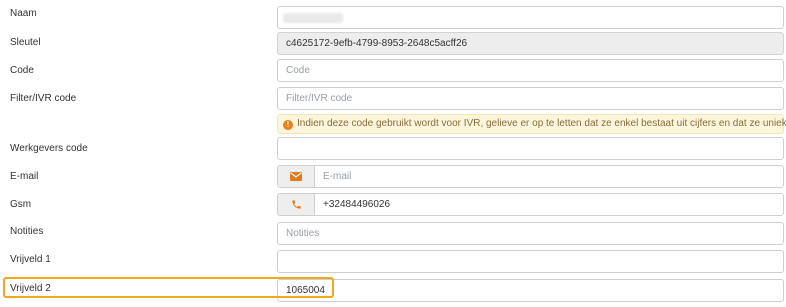 The height and width of the screenshot is (307, 786). I want to click on filter-ivr-row: Filter/IVR code Filter/IVR code, so click(393, 101).